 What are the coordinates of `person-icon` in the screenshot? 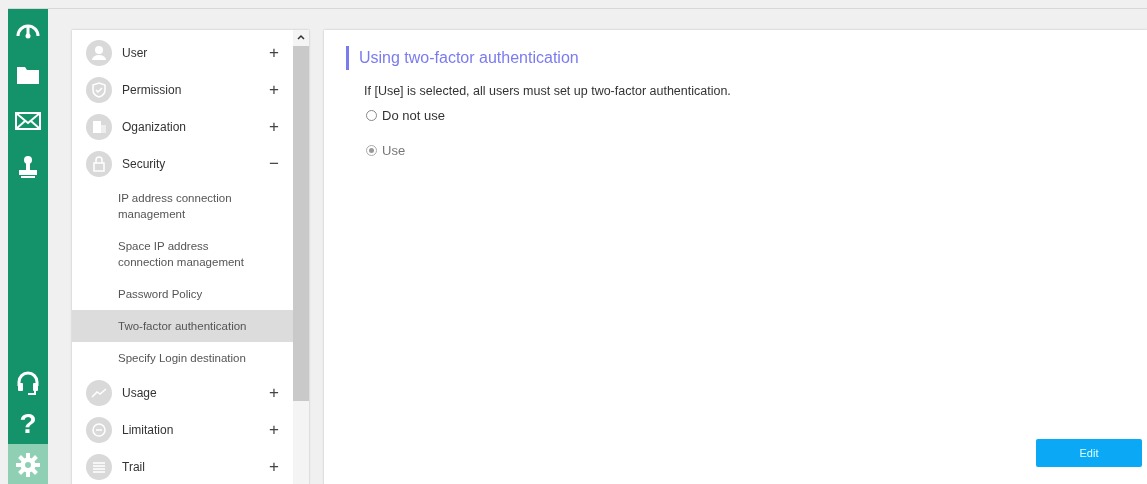 It's located at (99, 52).